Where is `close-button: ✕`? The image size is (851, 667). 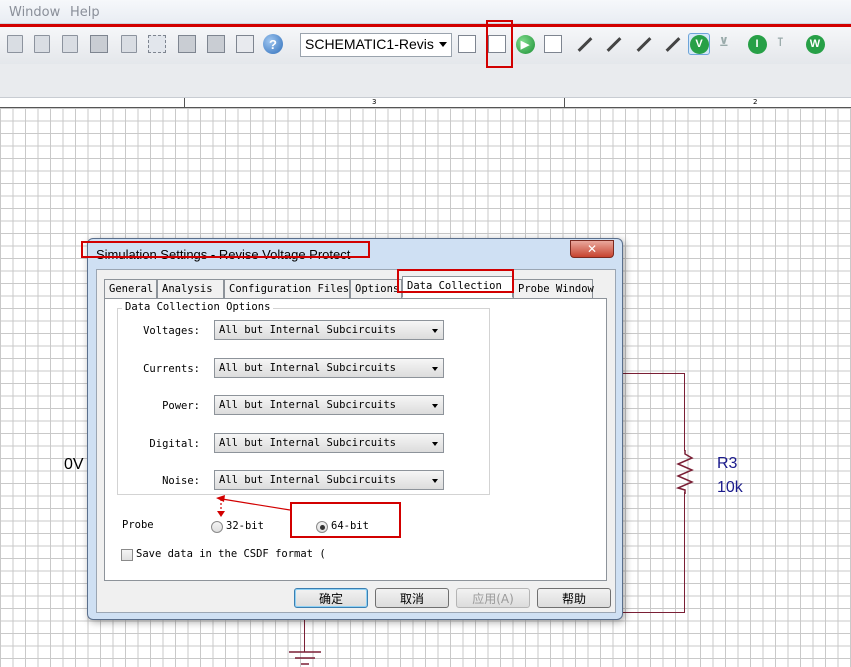 close-button: ✕ is located at coordinates (592, 249).